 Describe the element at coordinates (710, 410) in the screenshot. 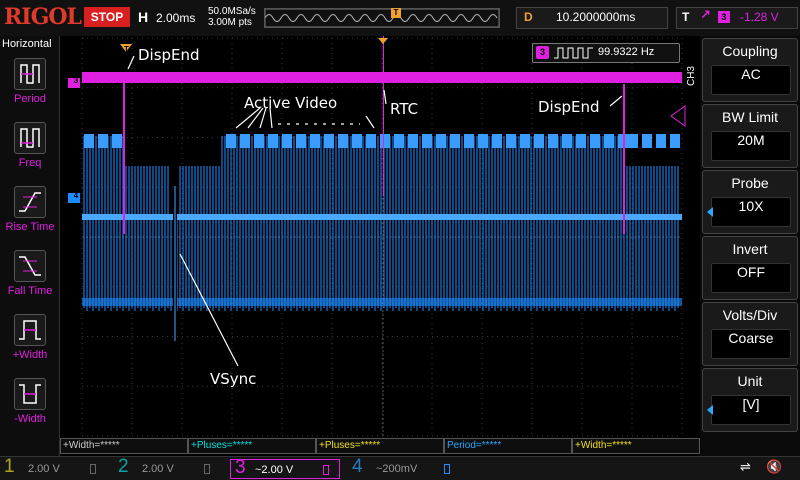

I see `unit-knob-arrow-icon` at that location.